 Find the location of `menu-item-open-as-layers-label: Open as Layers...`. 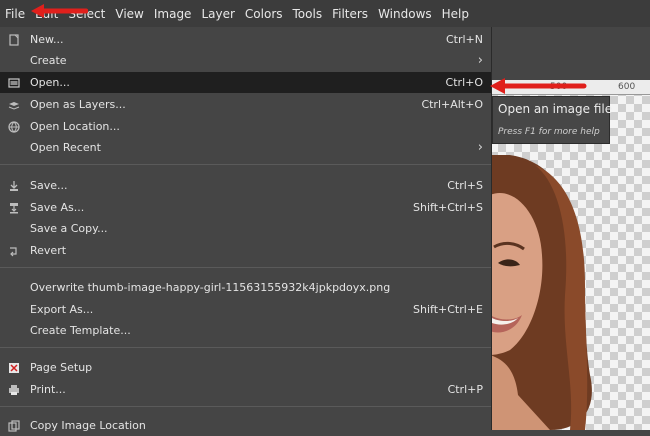

menu-item-open-as-layers-label: Open as Layers... is located at coordinates (78, 104).